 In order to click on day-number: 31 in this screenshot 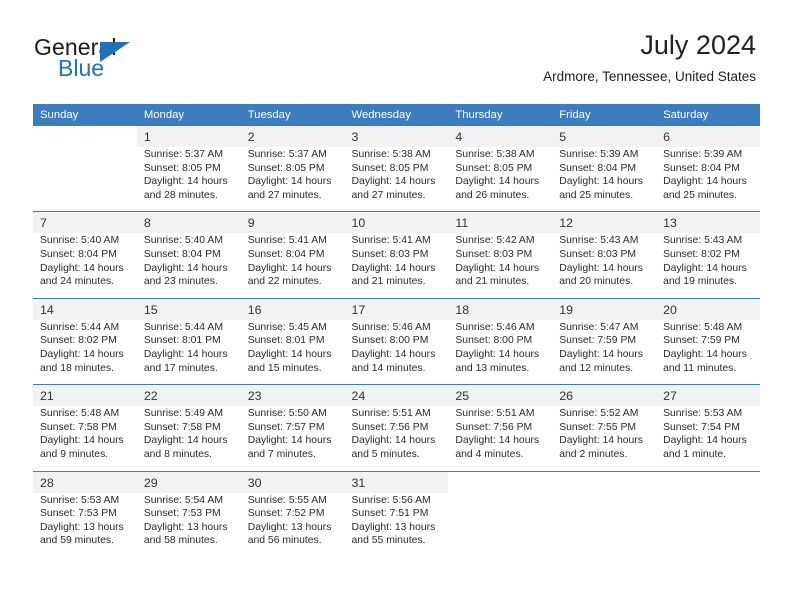, I will do `click(396, 481)`.